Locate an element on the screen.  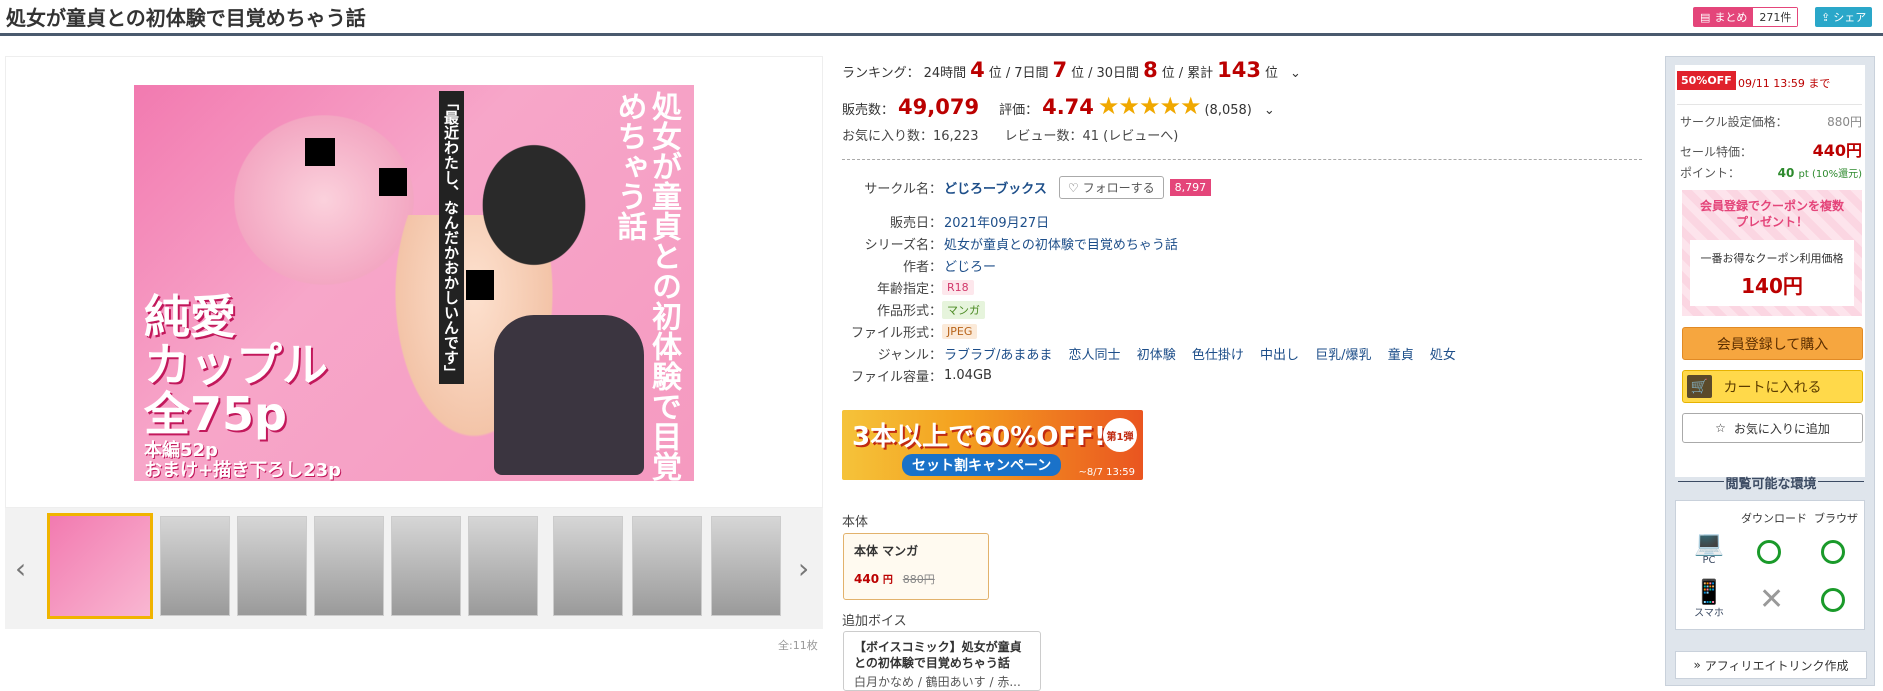
series-link: 処女が童貞との初体験で目覚めちゃう話 is located at coordinates (1060, 243).